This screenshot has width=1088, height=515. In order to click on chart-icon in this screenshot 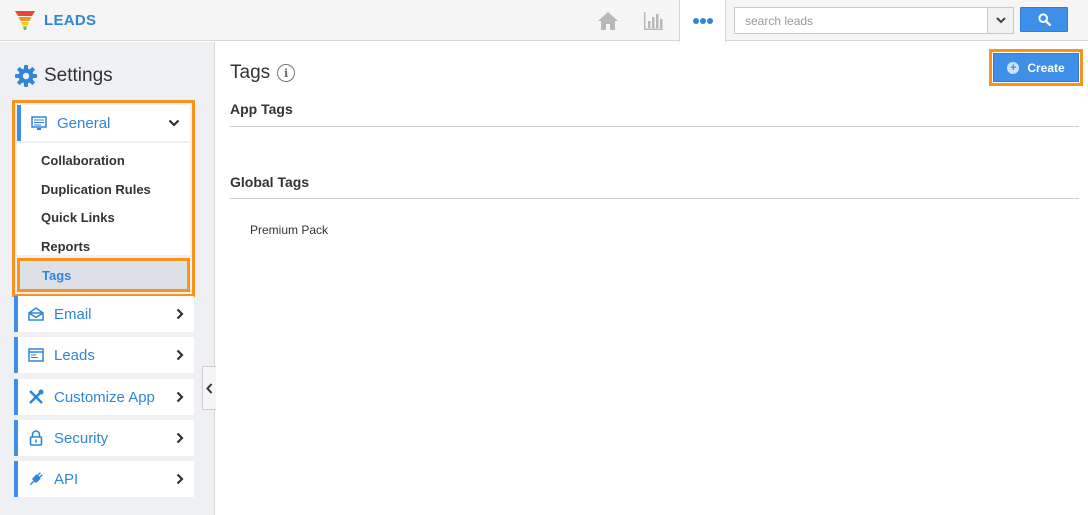, I will do `click(653, 20)`.